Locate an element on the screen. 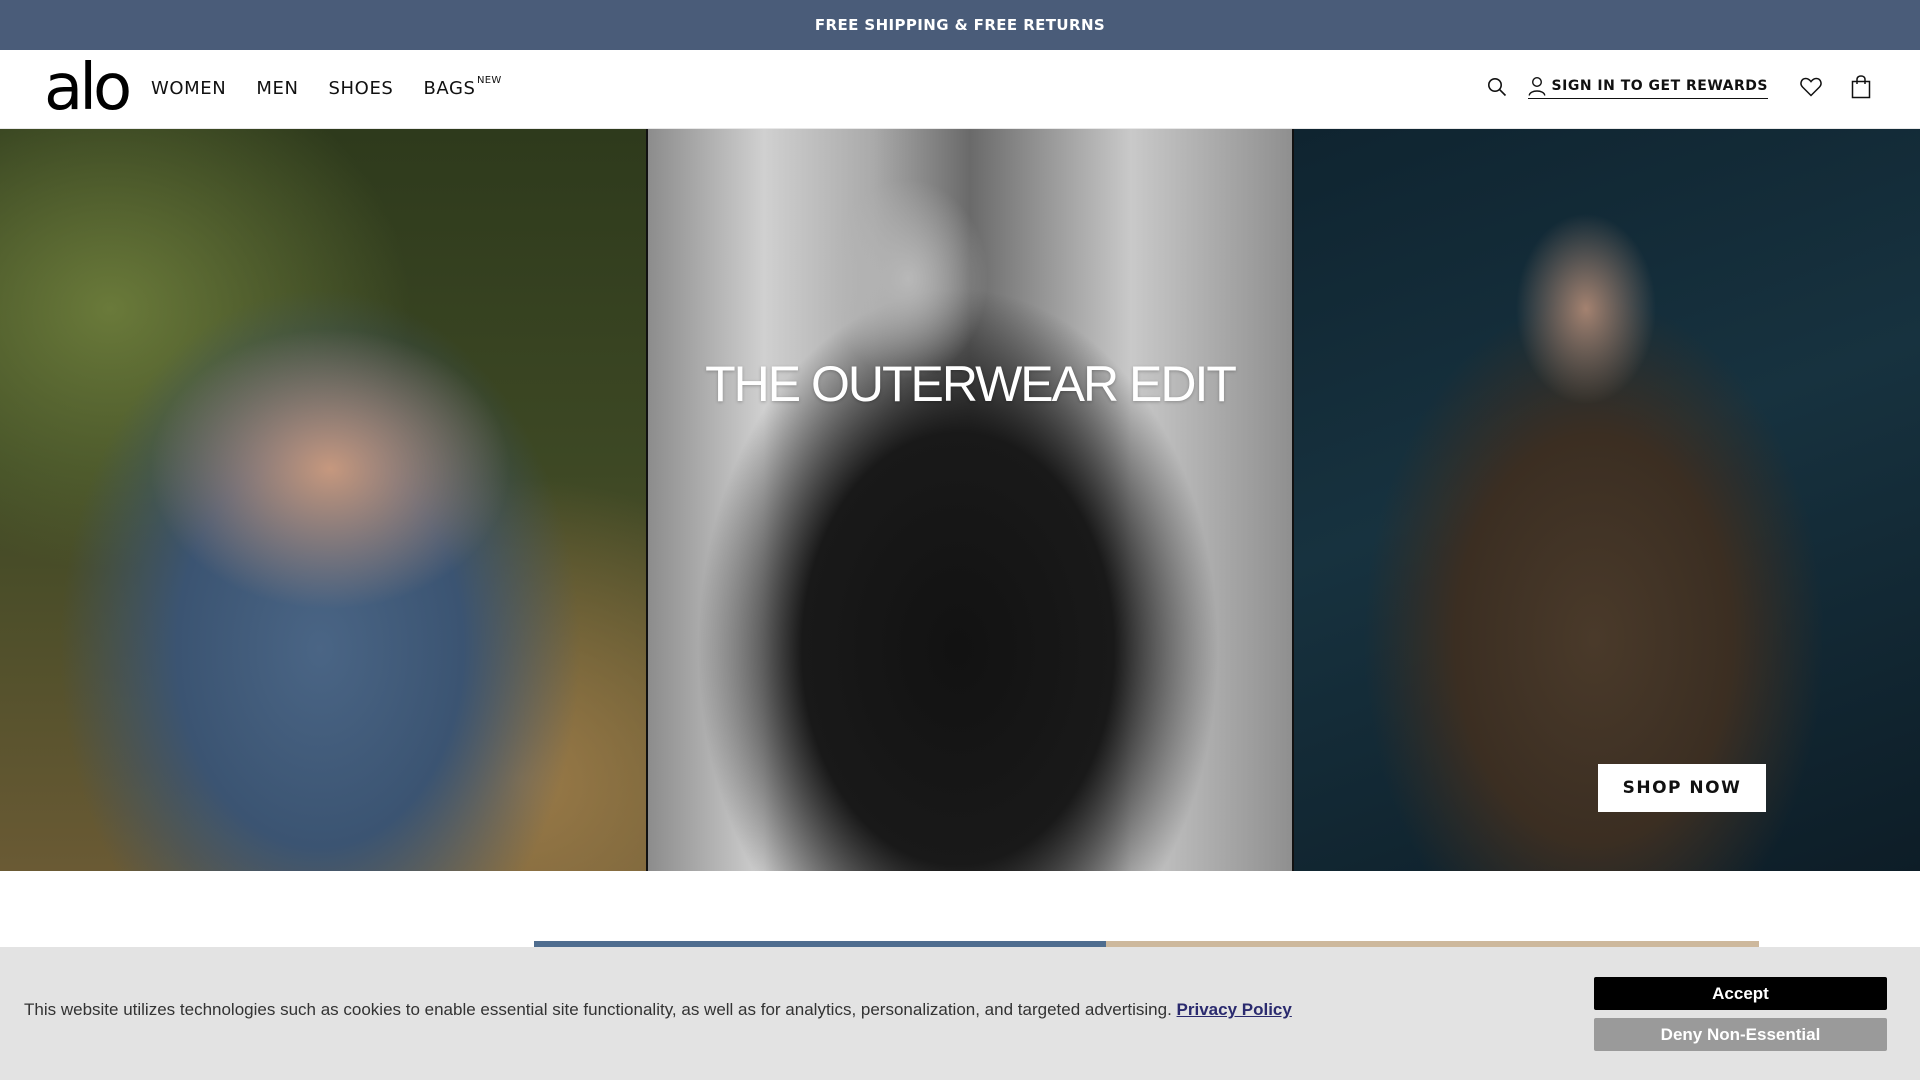  nav-item-men: MEN is located at coordinates (277, 89).